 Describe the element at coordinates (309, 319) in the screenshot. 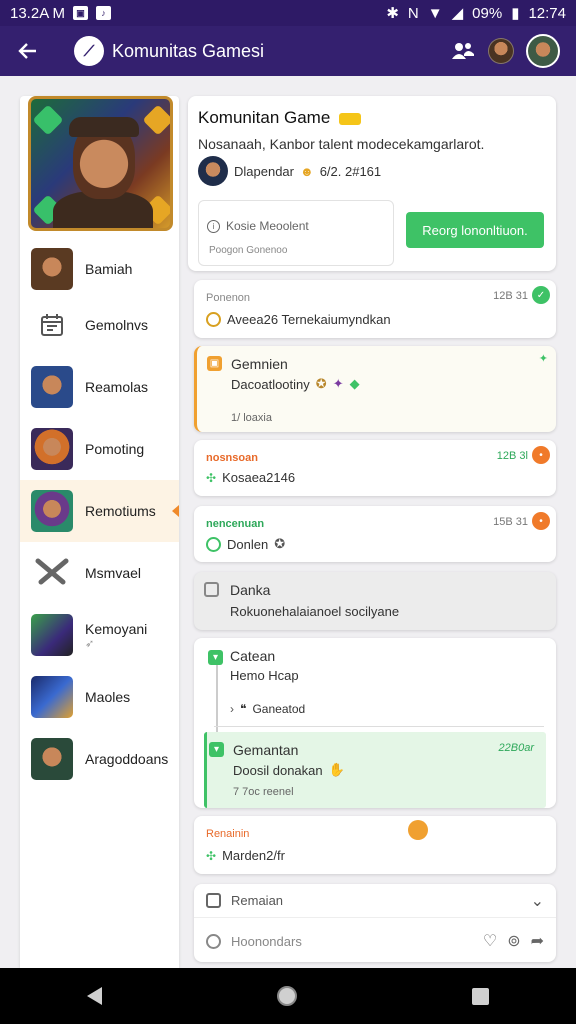

I see `event-text: Aveea26 Ternekaiumyndkan` at that location.